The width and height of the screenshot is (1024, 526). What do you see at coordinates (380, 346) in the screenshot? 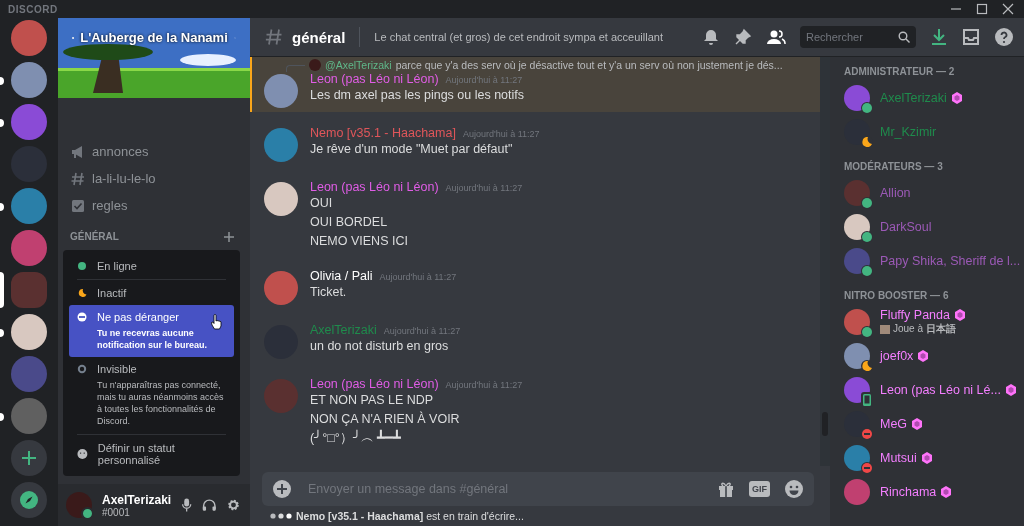
I see `message-text: un do not disturb en gros` at bounding box center [380, 346].